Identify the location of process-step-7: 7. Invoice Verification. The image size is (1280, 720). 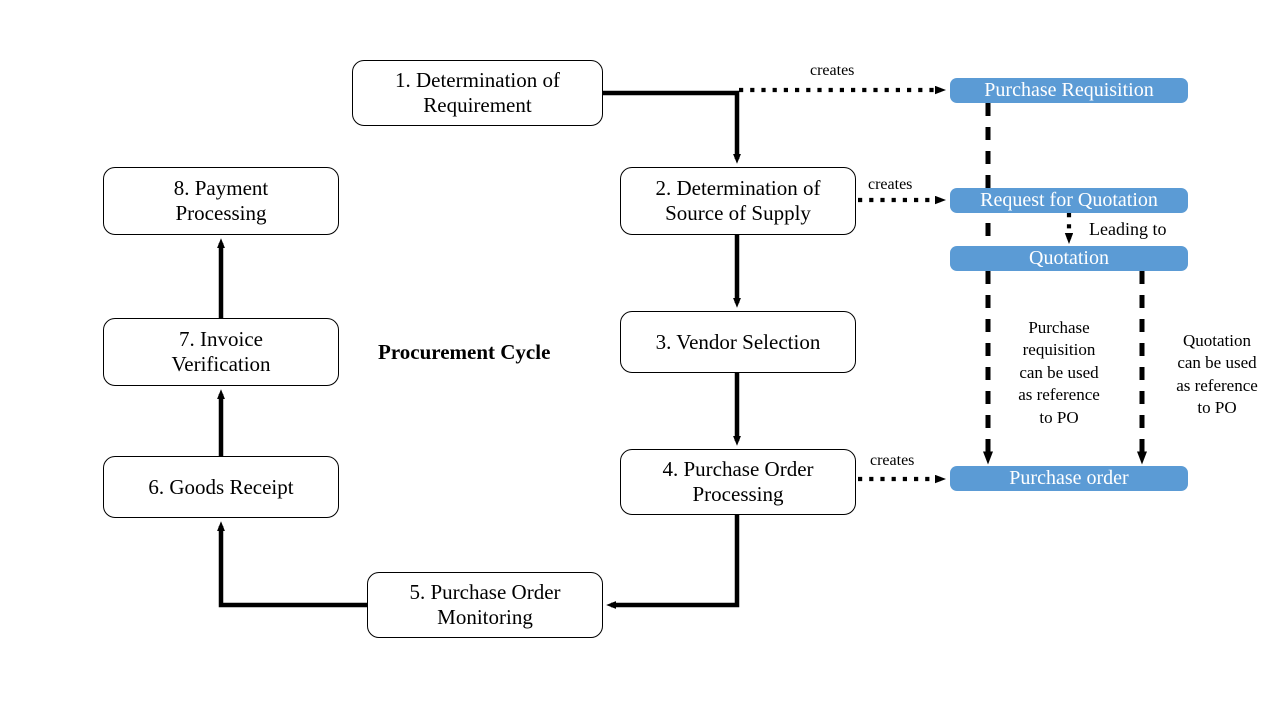
(221, 352).